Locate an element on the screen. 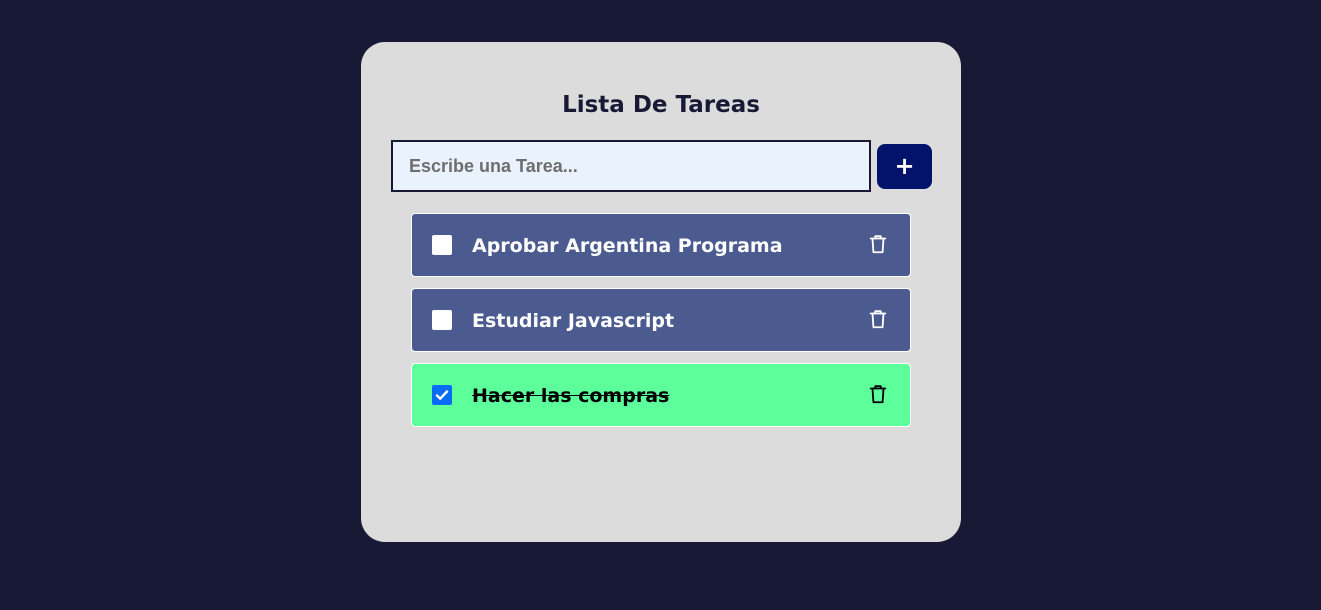 This screenshot has height=610, width=1321. checkmark-icon is located at coordinates (442, 395).